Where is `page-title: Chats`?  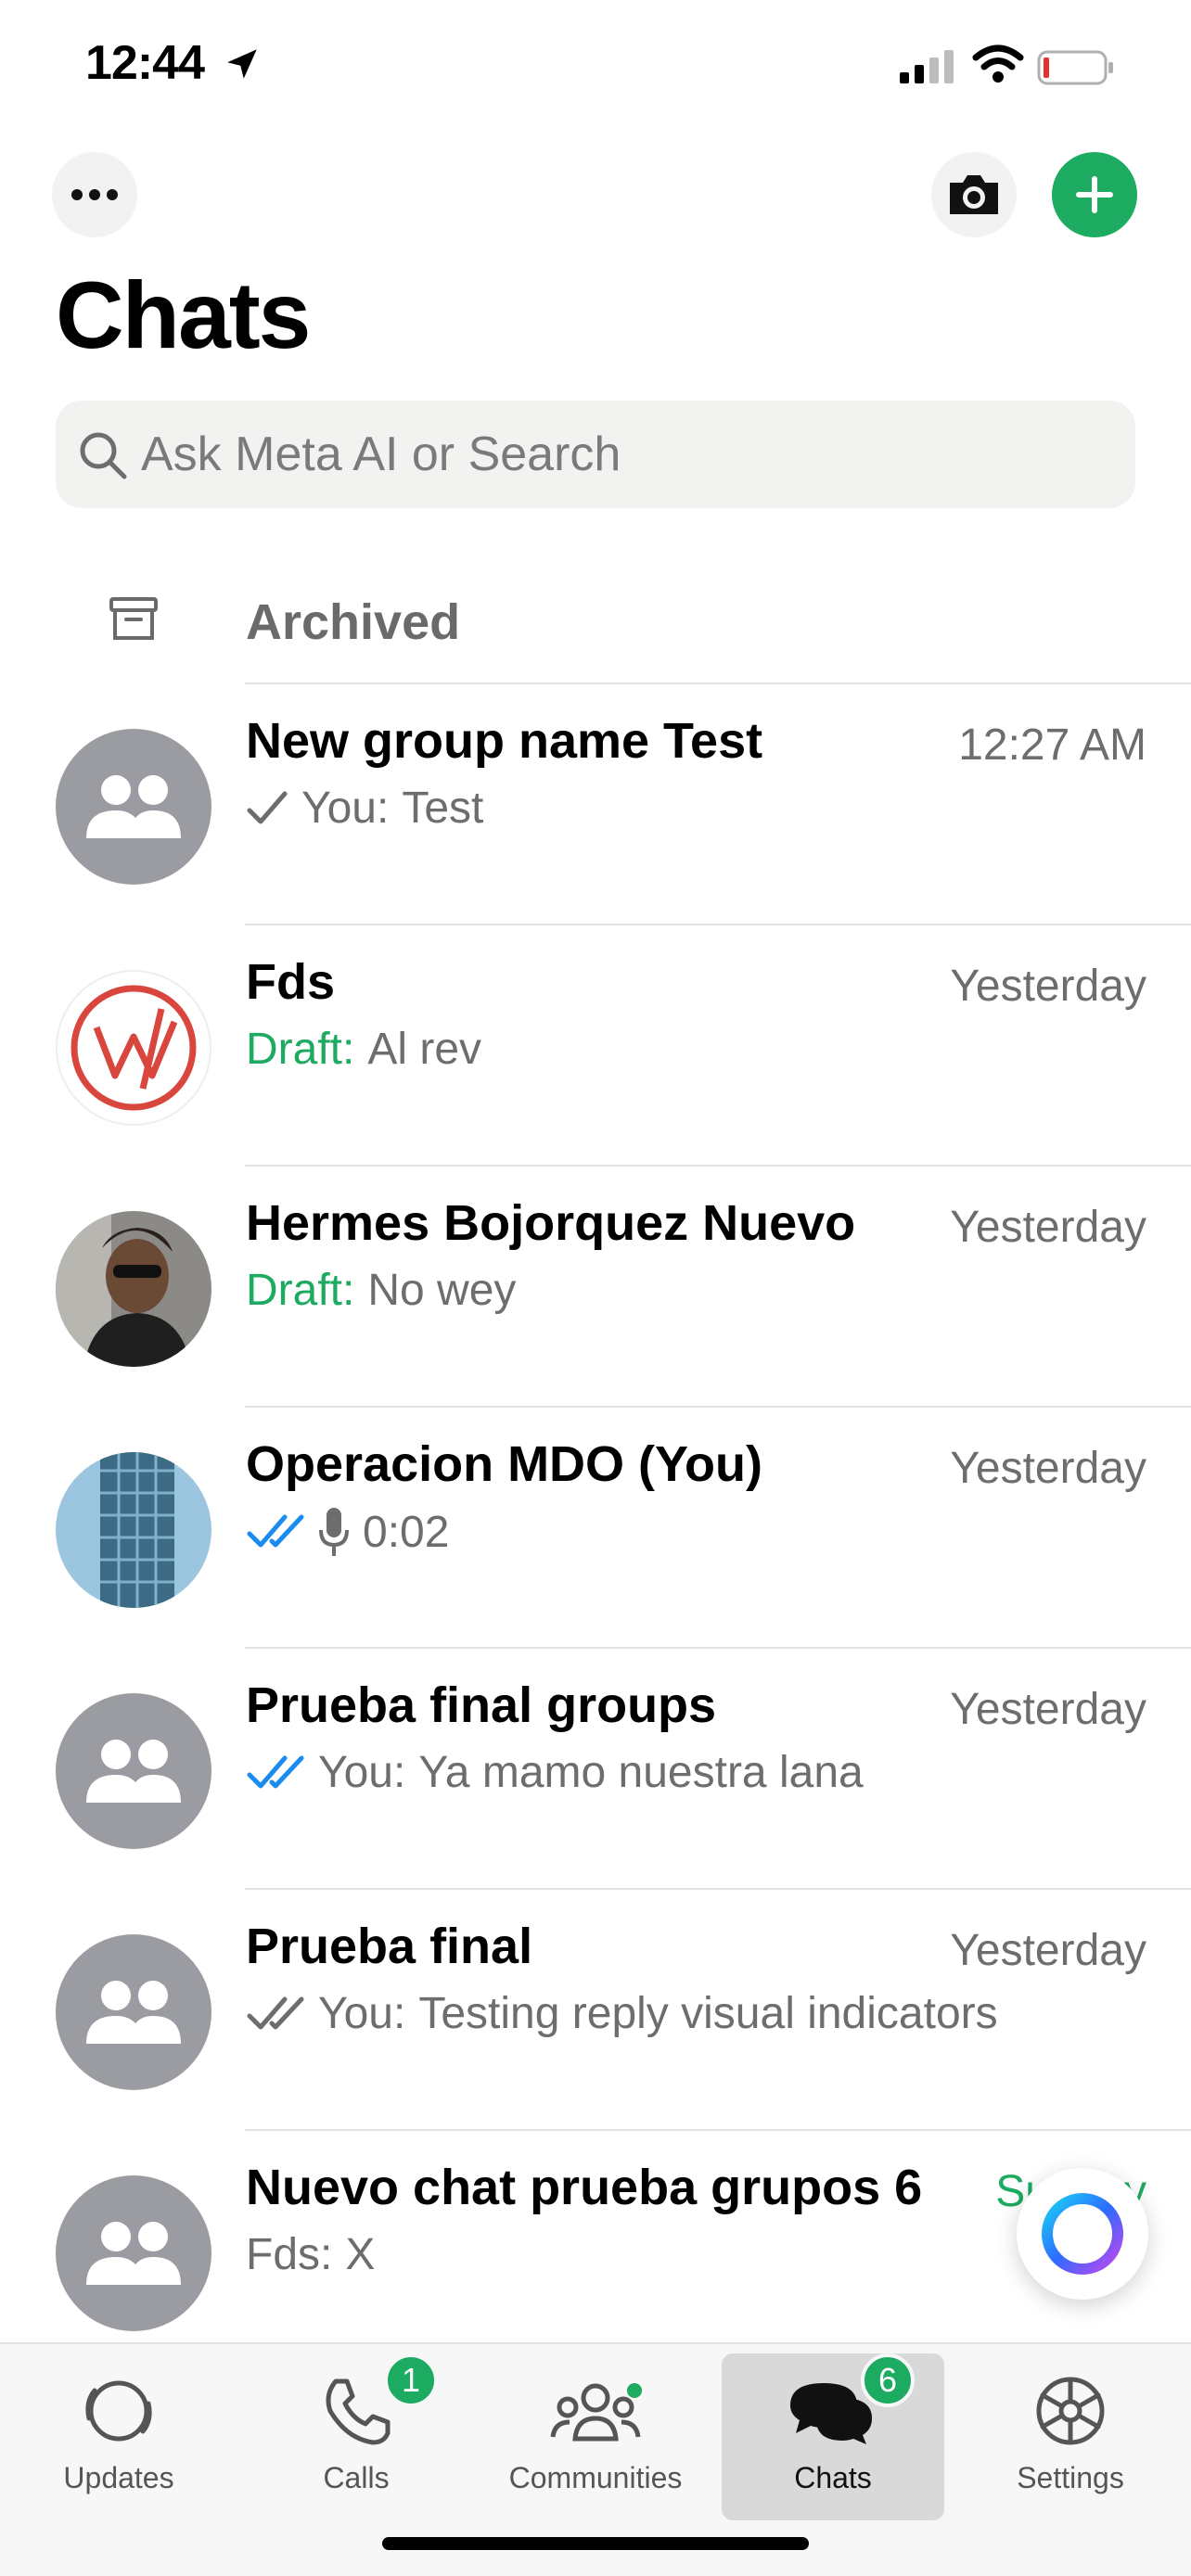 page-title: Chats is located at coordinates (183, 315).